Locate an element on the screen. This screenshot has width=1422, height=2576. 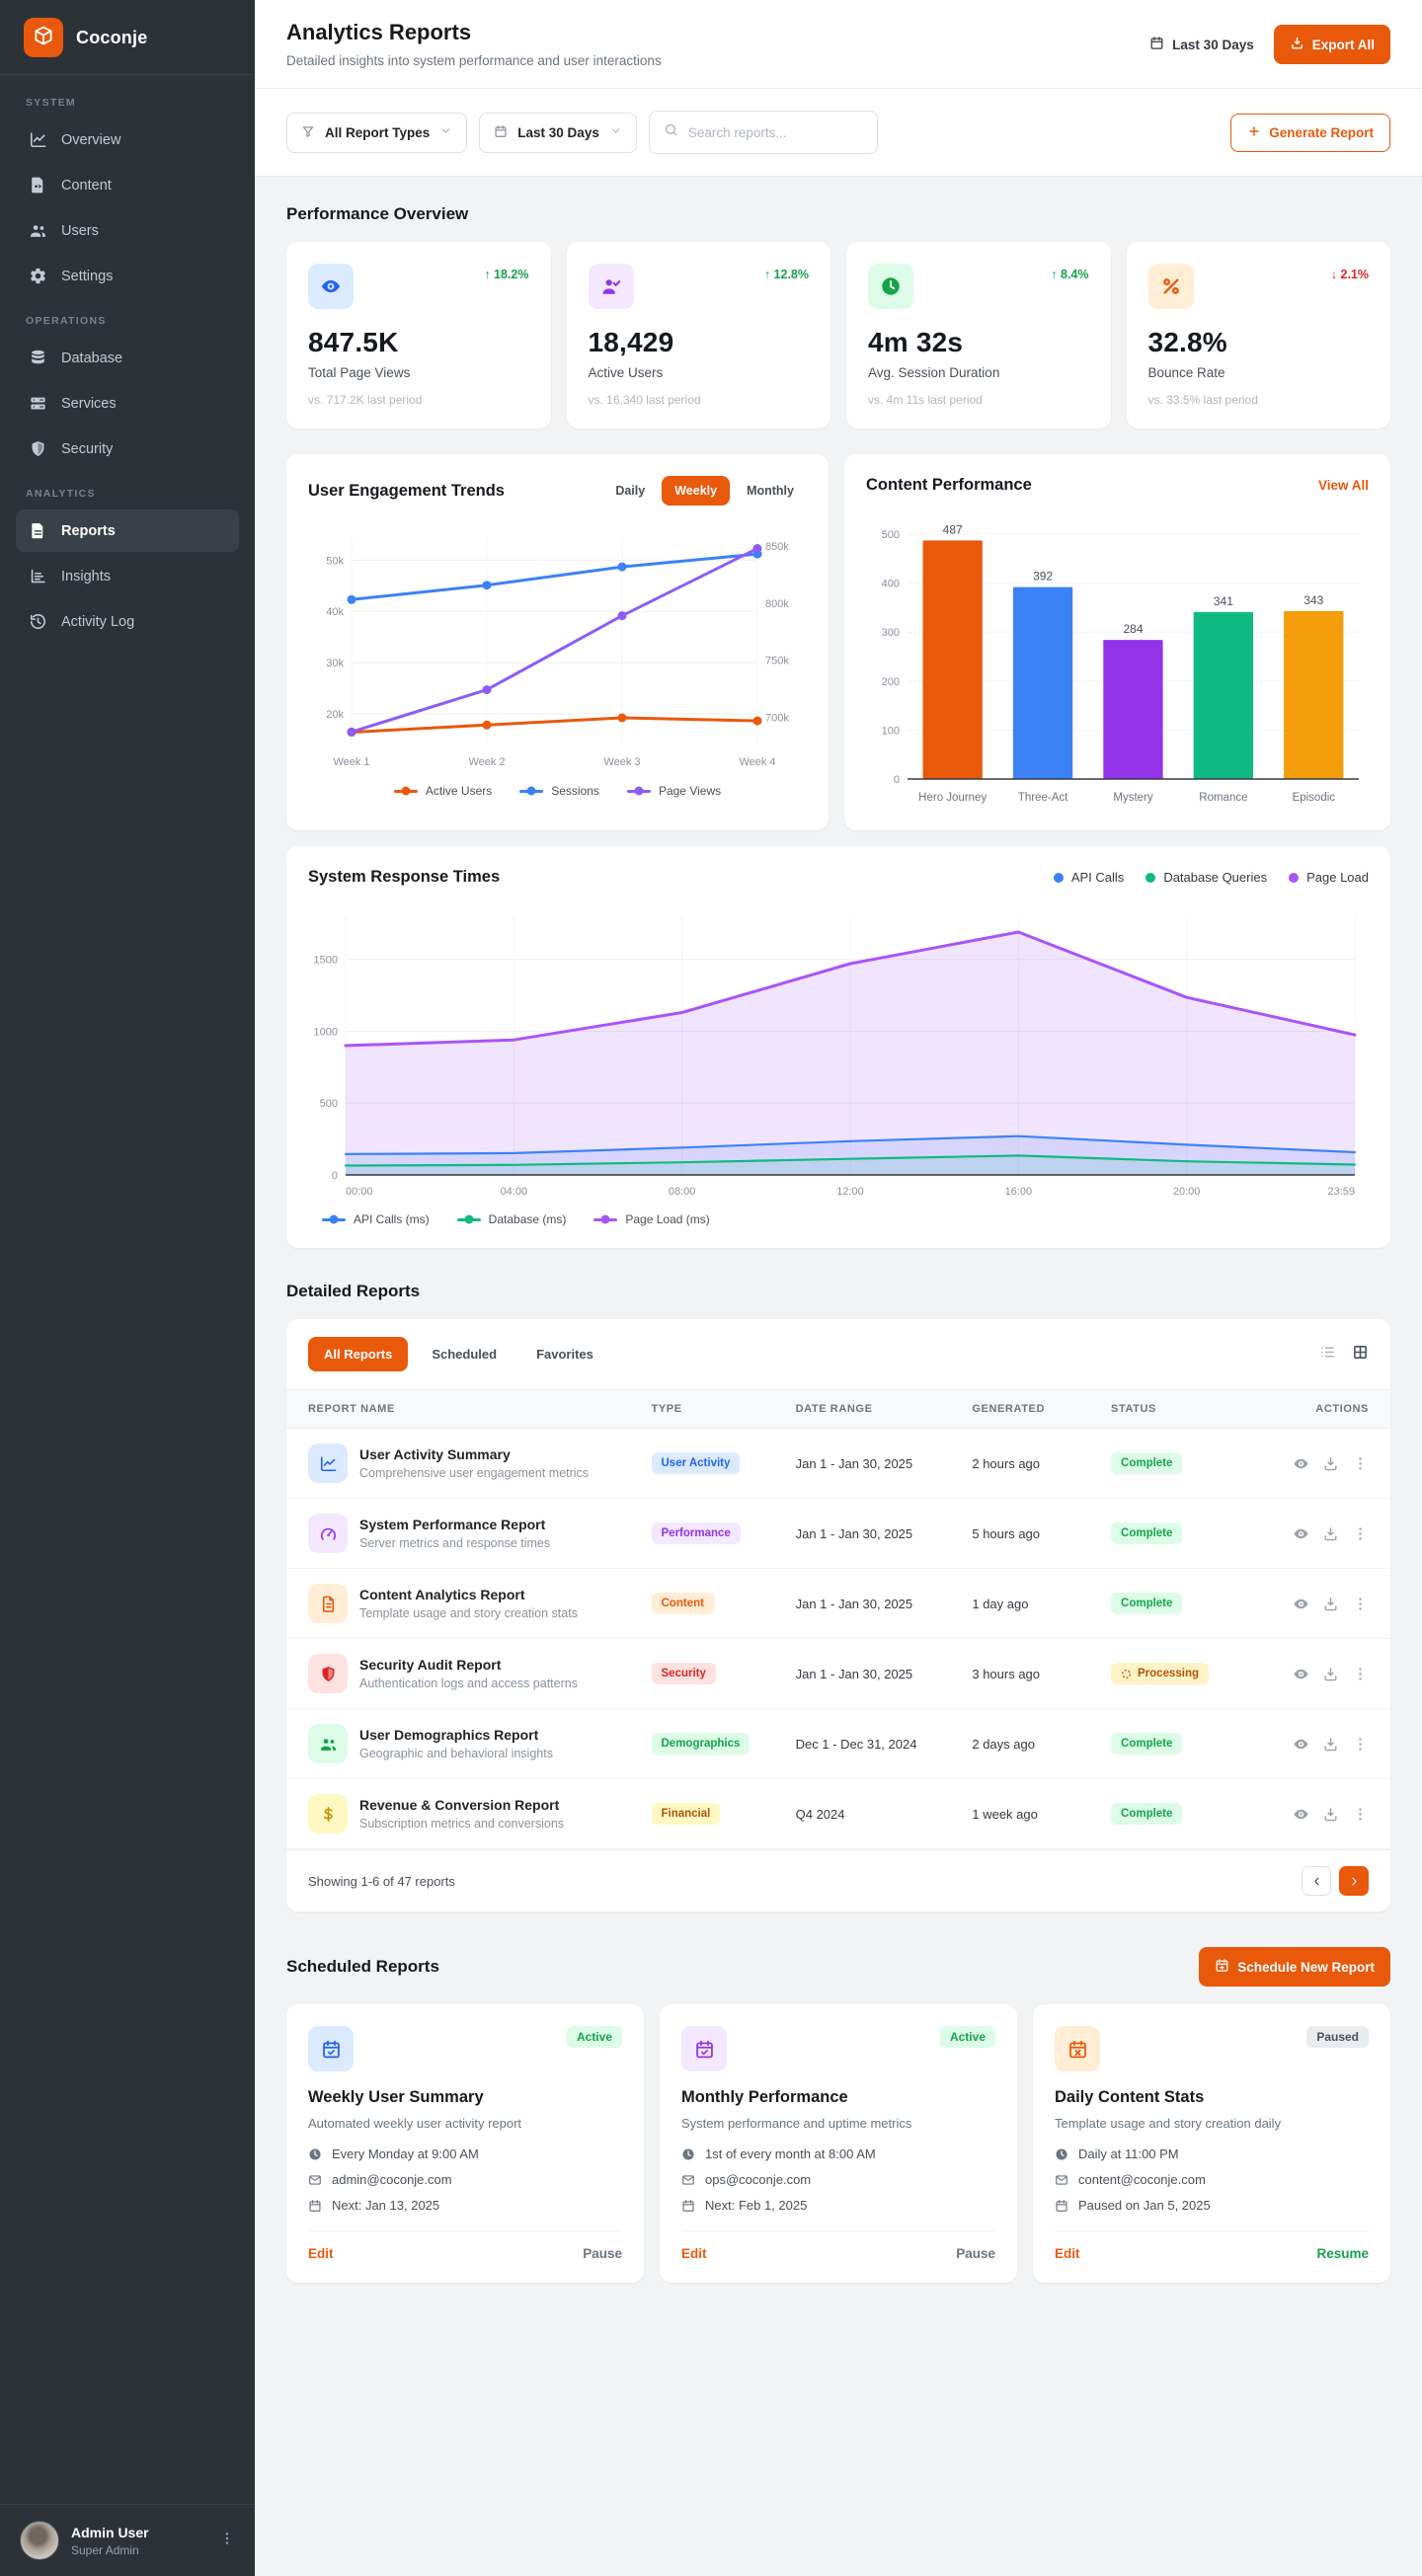
engagement-tab-daily: Daily is located at coordinates (630, 491).